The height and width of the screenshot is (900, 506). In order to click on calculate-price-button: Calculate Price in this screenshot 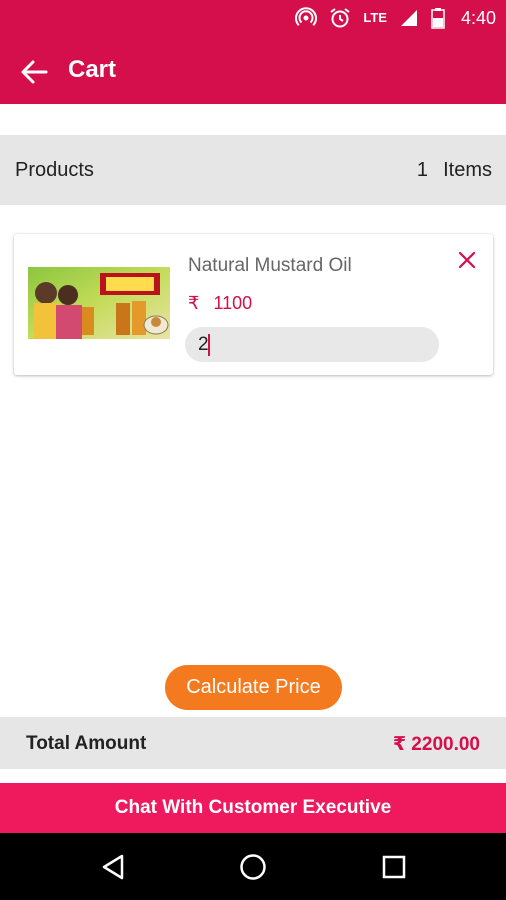, I will do `click(253, 687)`.